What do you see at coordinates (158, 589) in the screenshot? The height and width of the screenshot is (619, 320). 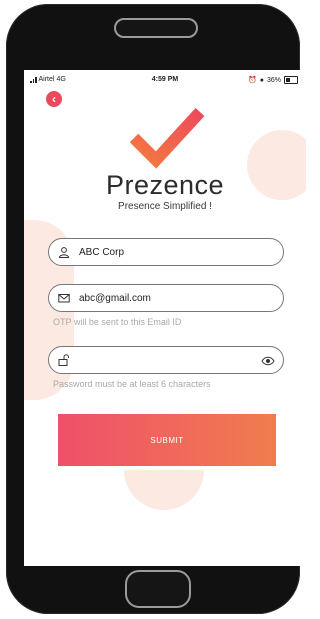 I see `home-button` at bounding box center [158, 589].